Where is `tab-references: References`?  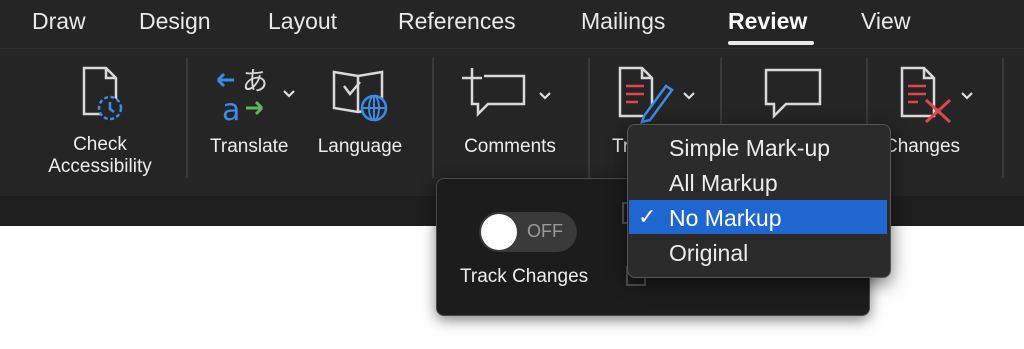 tab-references: References is located at coordinates (457, 21).